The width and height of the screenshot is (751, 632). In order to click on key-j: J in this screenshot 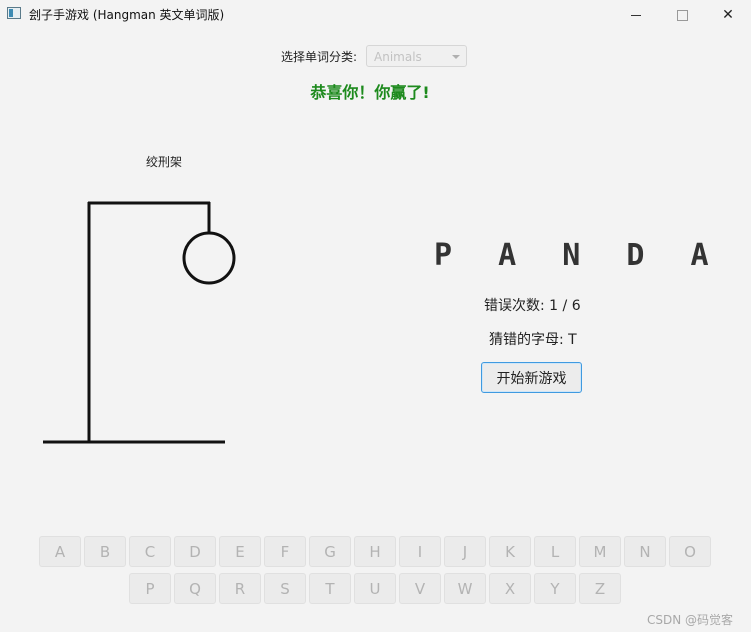, I will do `click(465, 551)`.